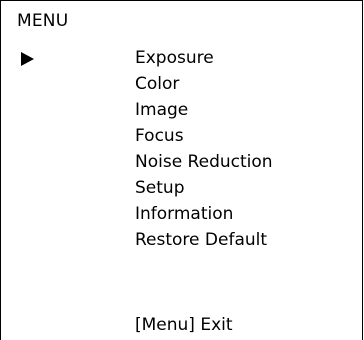 The width and height of the screenshot is (364, 340). What do you see at coordinates (184, 325) in the screenshot?
I see `exit-hint: [Menu] Exit` at bounding box center [184, 325].